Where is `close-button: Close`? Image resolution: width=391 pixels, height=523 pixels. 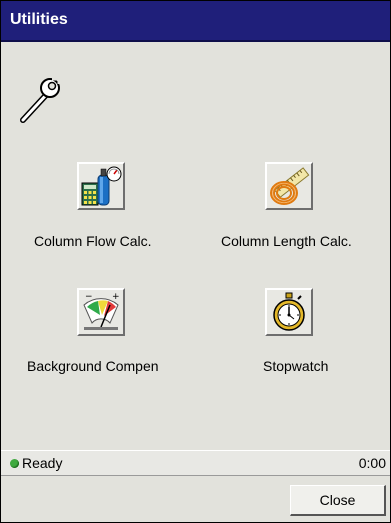
close-button: Close is located at coordinates (338, 500).